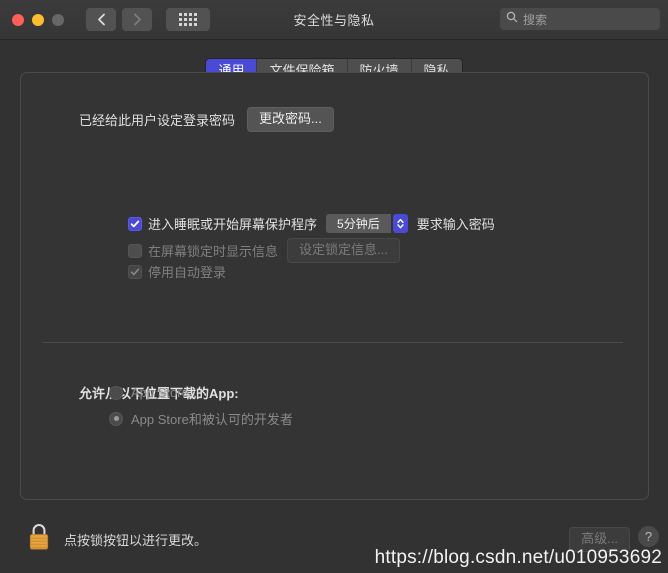 Image resolution: width=668 pixels, height=573 pixels. I want to click on radio-identified-developers-label: App Store和被认可的开发者, so click(212, 419).